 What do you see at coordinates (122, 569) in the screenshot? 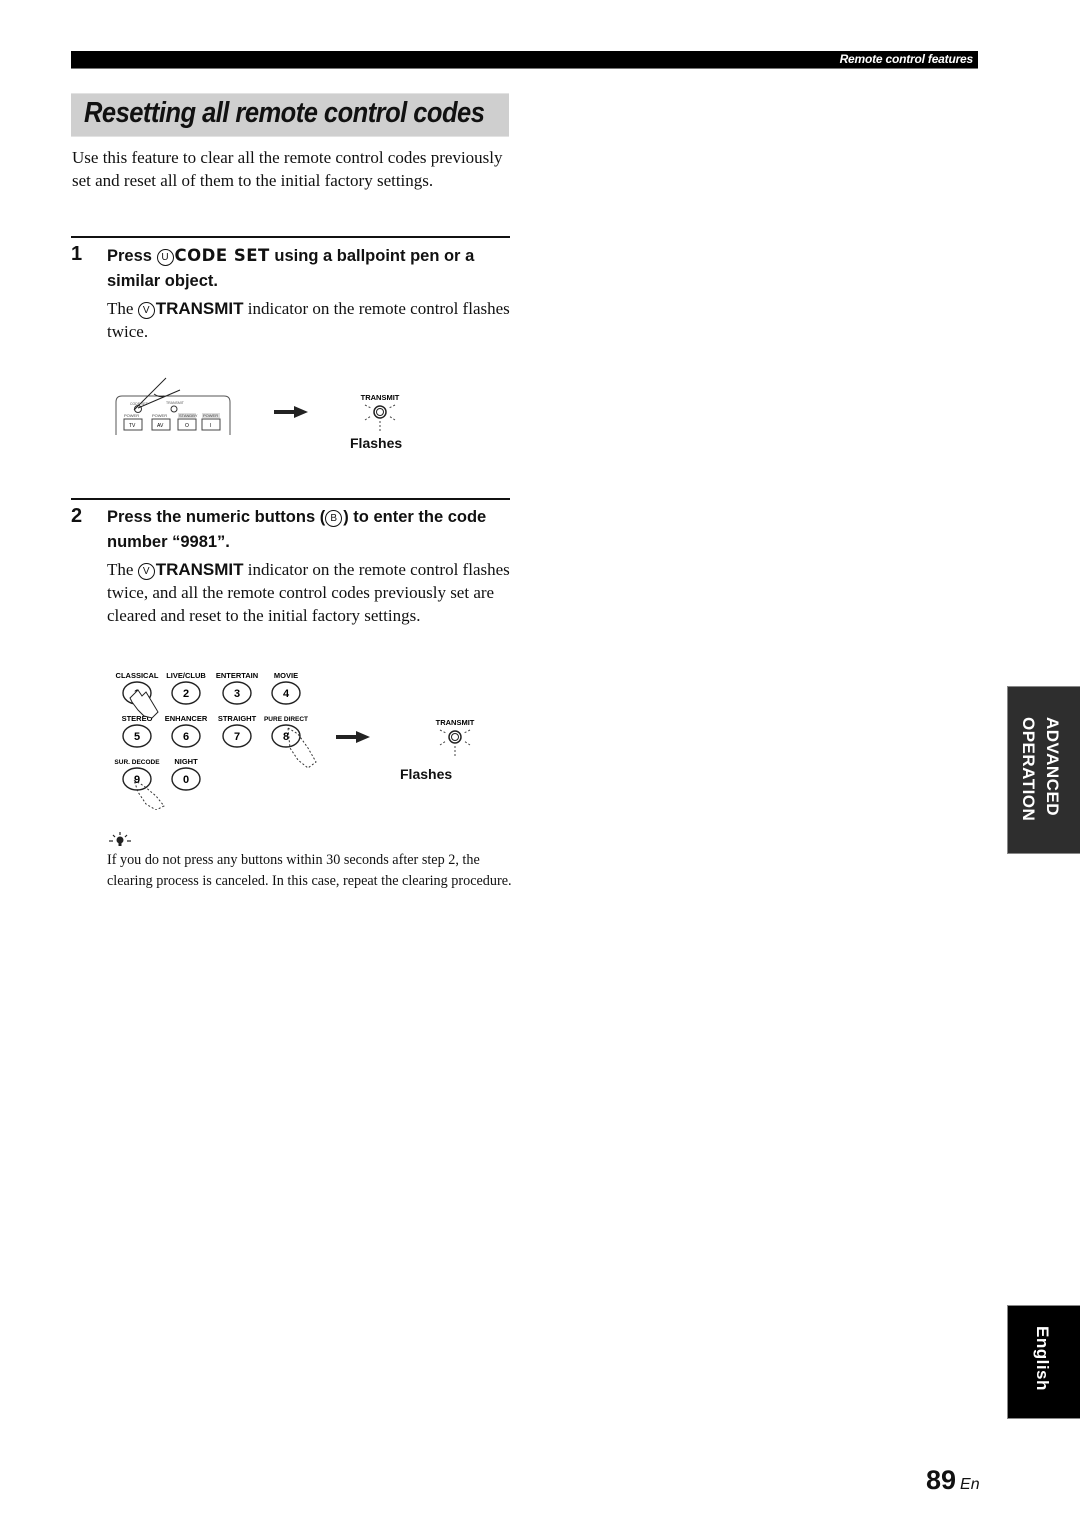
I see `step-2-body-pre: The` at bounding box center [122, 569].